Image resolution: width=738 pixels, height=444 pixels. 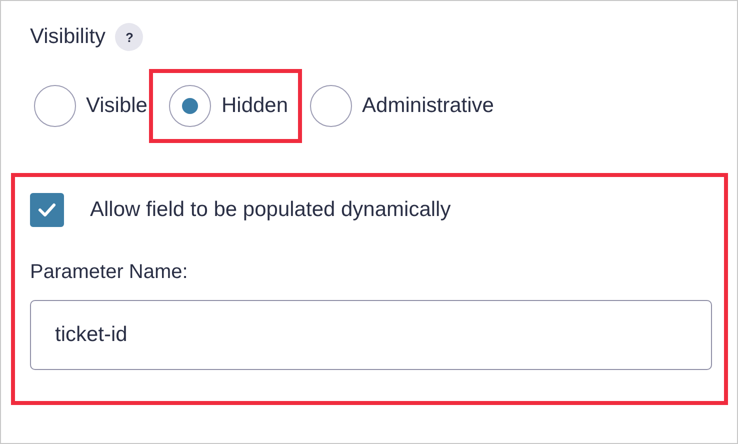 What do you see at coordinates (117, 106) in the screenshot?
I see `radio-label: Visible` at bounding box center [117, 106].